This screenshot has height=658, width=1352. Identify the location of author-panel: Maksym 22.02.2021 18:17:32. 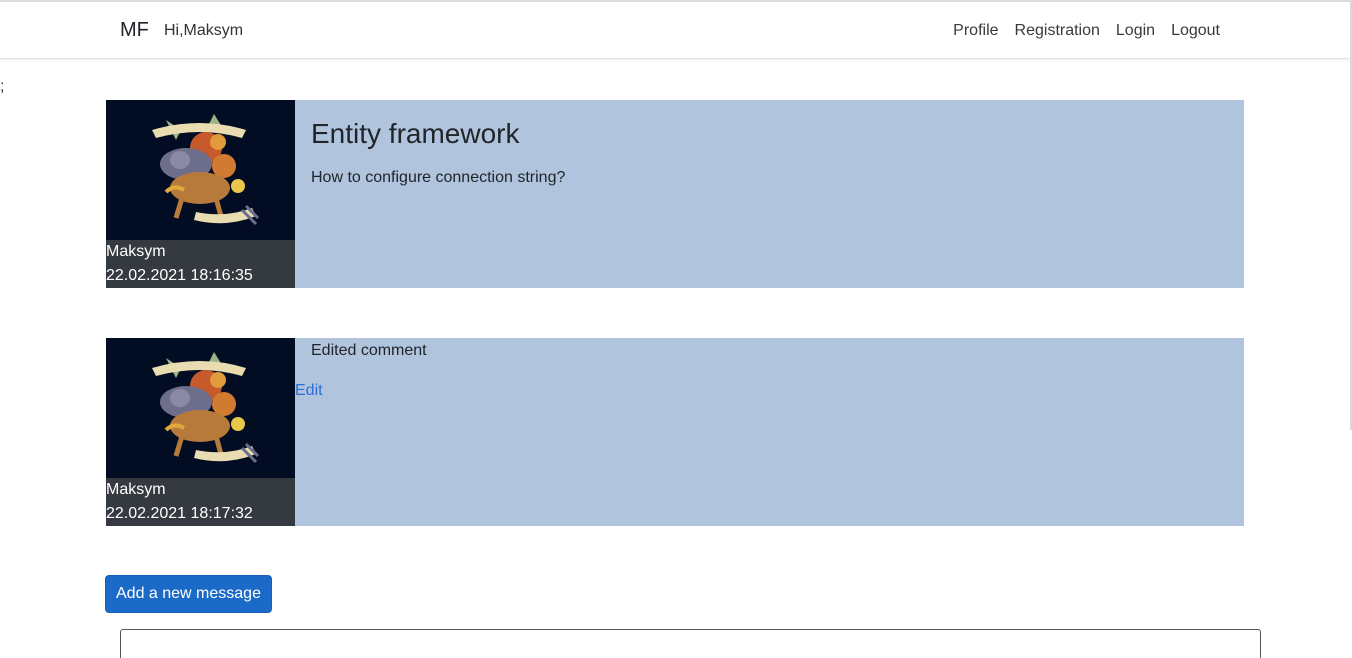
(200, 432).